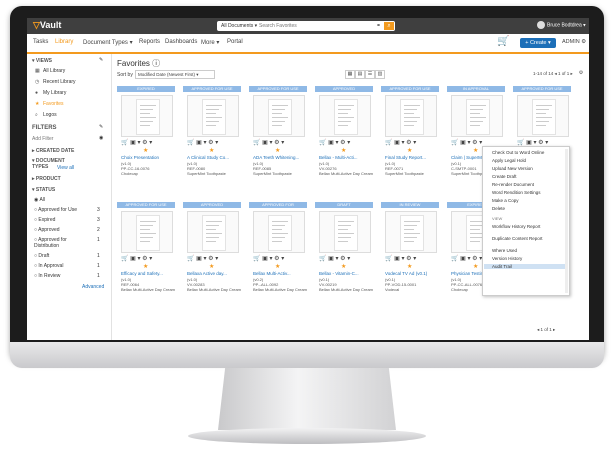 The width and height of the screenshot is (614, 463). What do you see at coordinates (108, 42) in the screenshot?
I see `nav-document-types: Document Types ▾` at bounding box center [108, 42].